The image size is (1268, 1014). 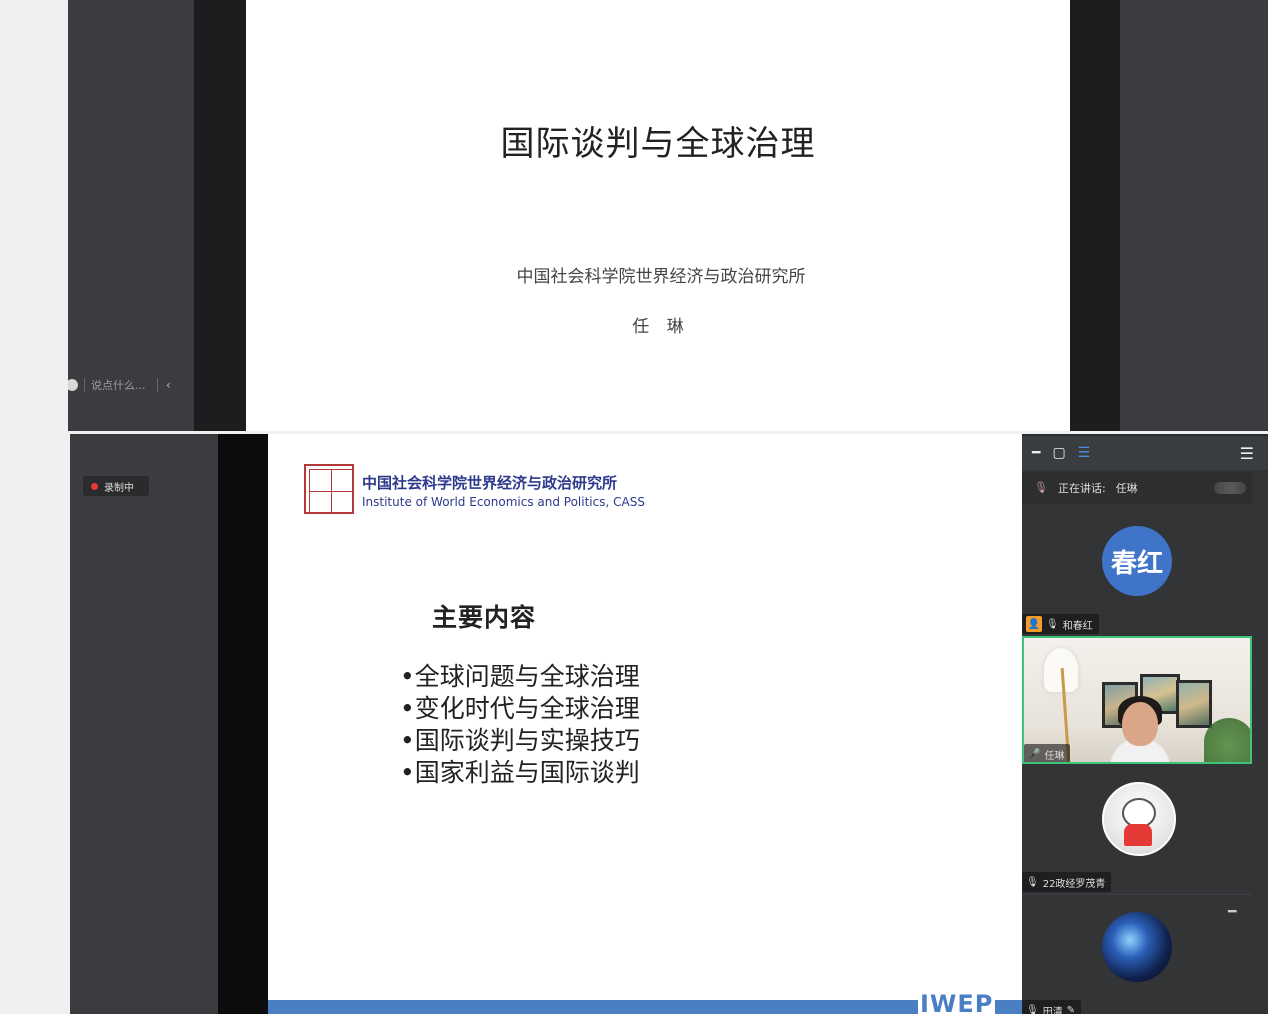 I want to click on slide-heading: 主要内容, so click(x=484, y=617).